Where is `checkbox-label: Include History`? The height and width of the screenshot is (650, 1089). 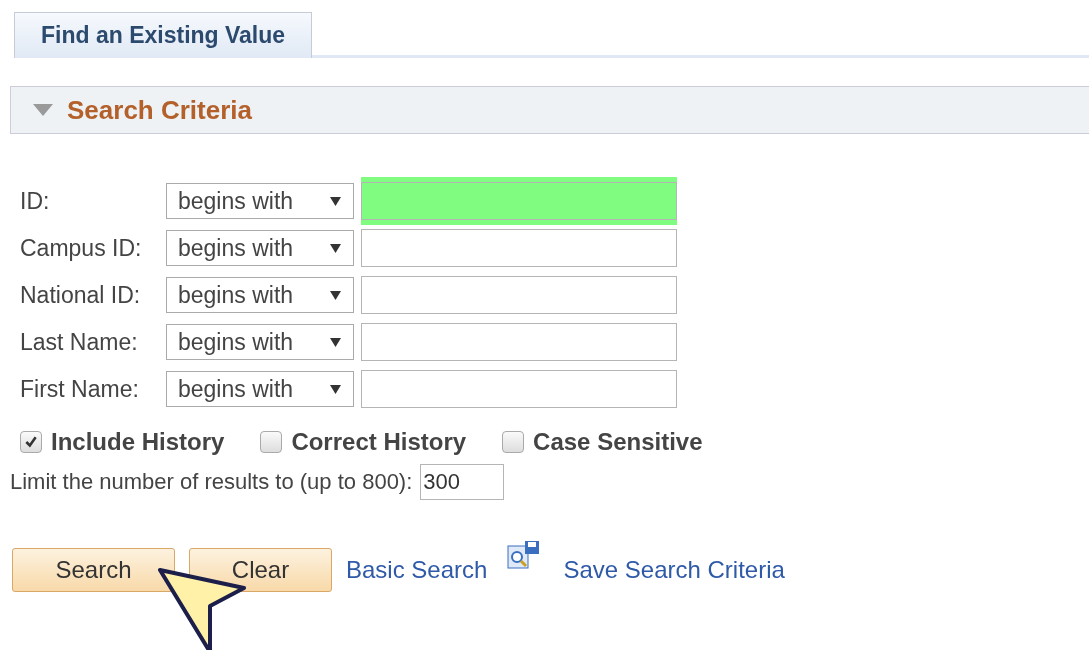
checkbox-label: Include History is located at coordinates (138, 442).